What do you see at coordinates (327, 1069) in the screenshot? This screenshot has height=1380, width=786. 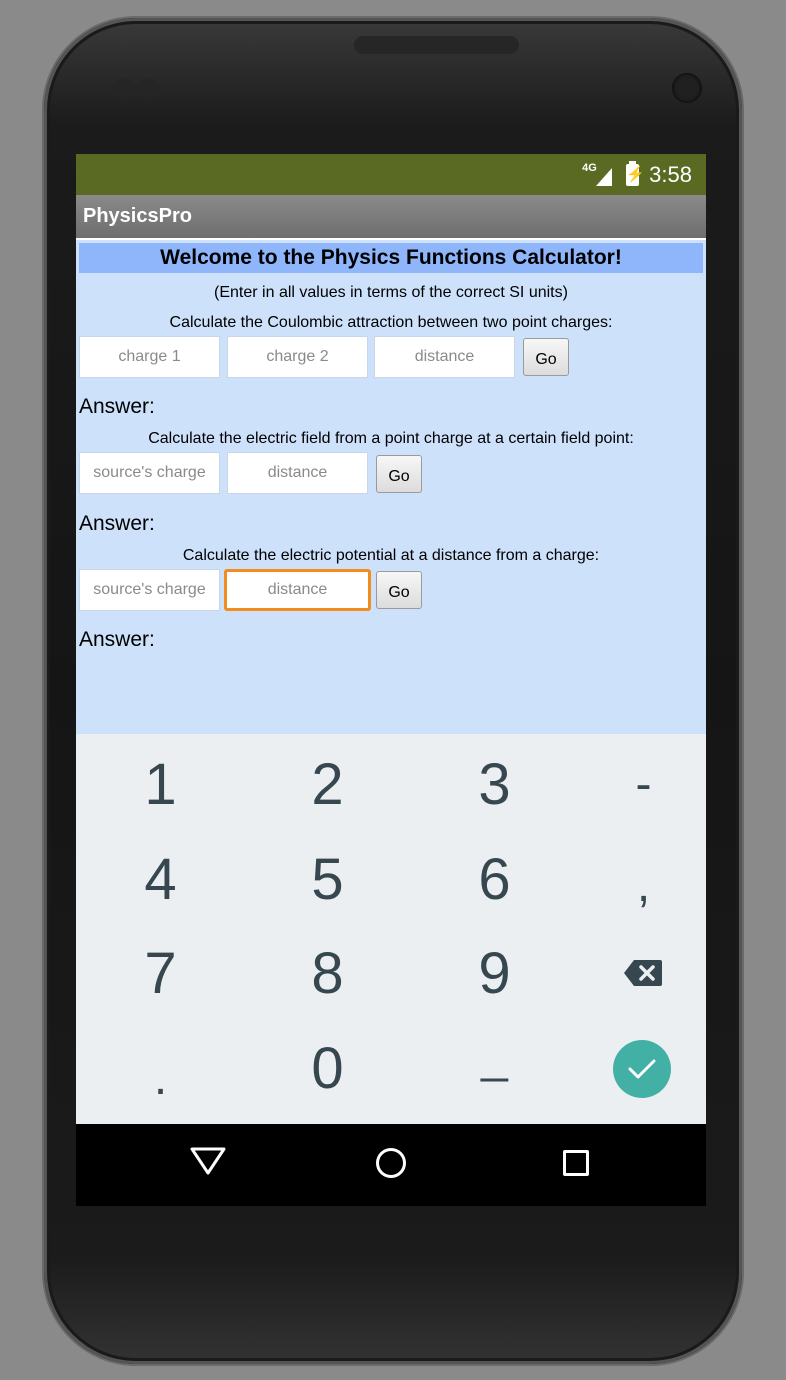 I see `key-0: 0` at bounding box center [327, 1069].